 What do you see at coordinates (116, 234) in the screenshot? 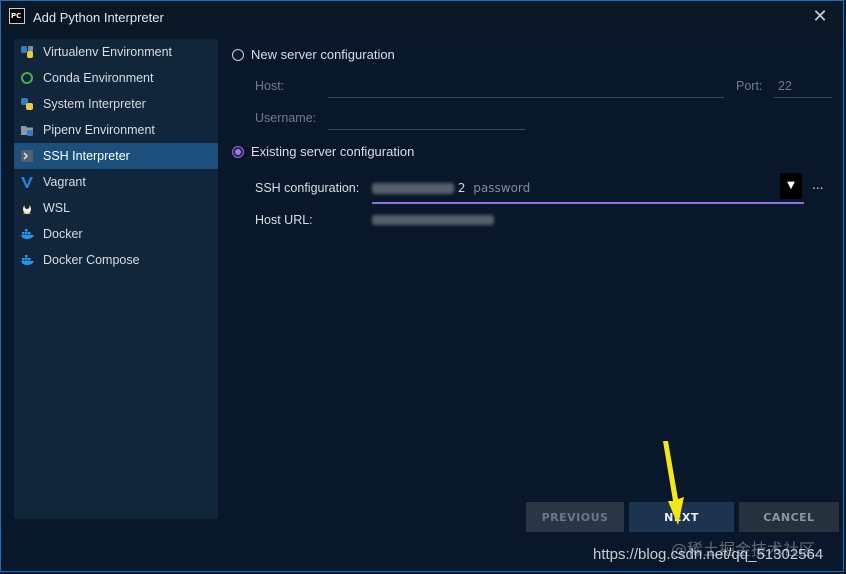
I see `sidebar-item-docker: Docker` at bounding box center [116, 234].